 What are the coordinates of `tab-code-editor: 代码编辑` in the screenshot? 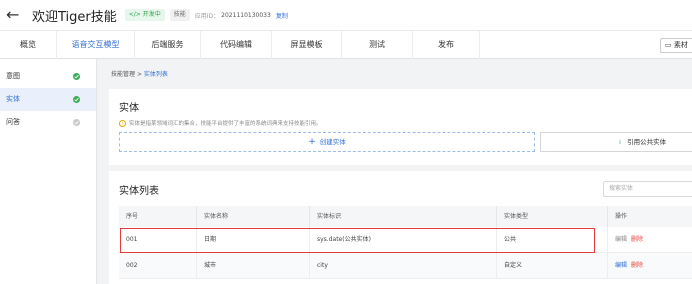 It's located at (236, 45).